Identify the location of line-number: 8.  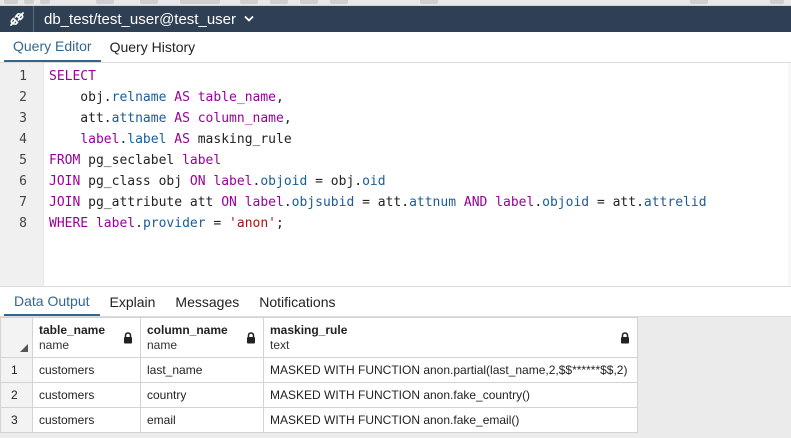
(23, 223).